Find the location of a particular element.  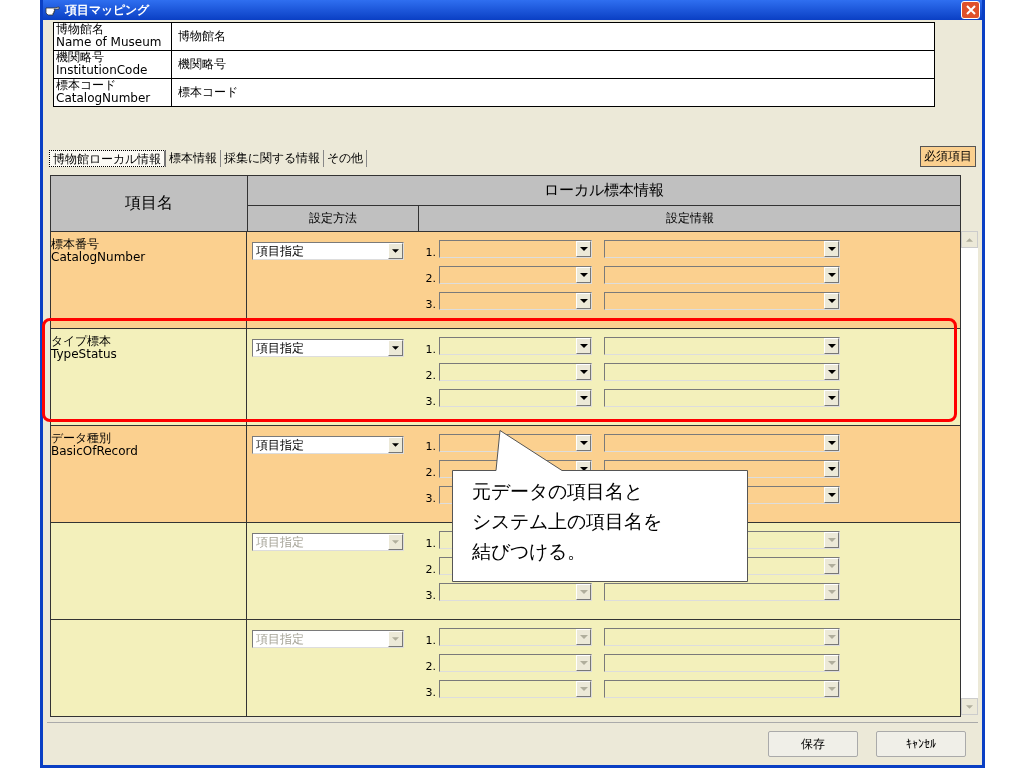

column-group-header: ローカル標本情報 is located at coordinates (604, 191).